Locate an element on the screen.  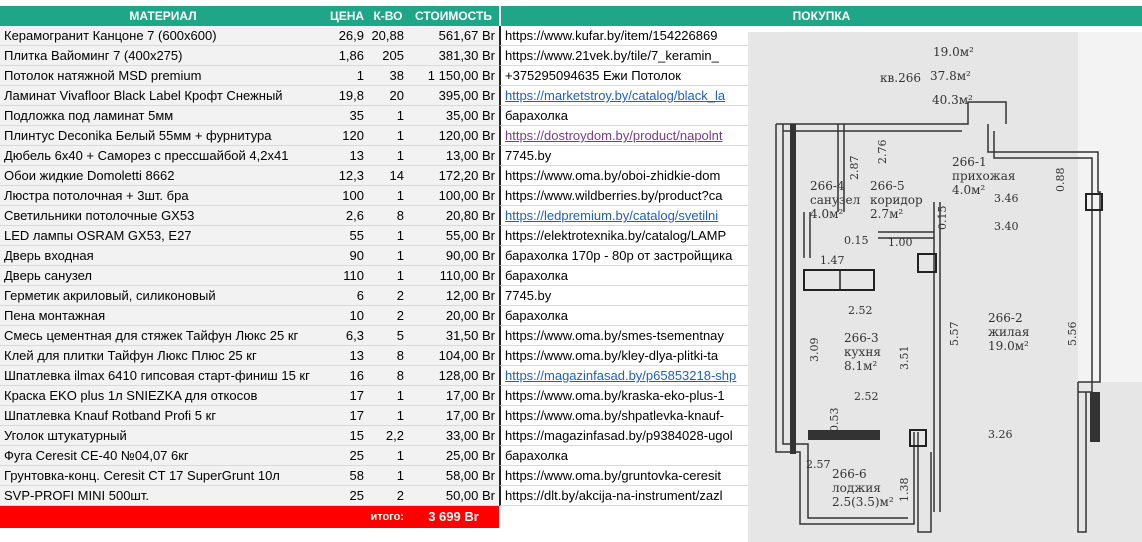
total-value: 3 699 Br is located at coordinates (453, 517).